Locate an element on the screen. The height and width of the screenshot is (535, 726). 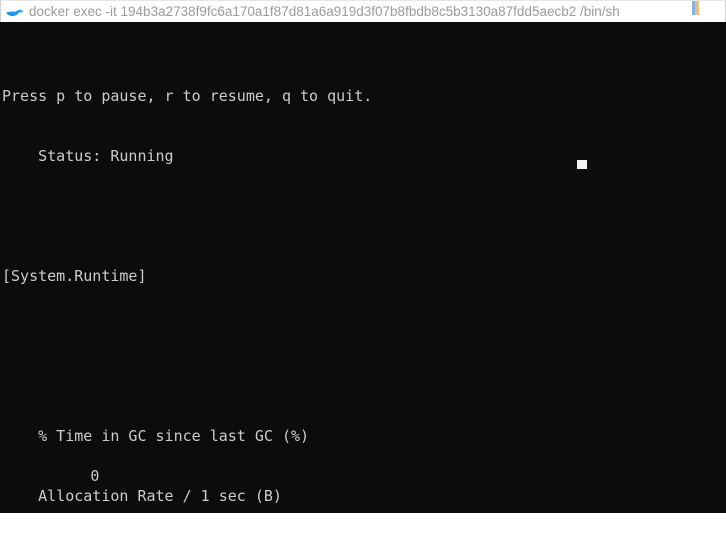
terminal-status-line: Status: Running is located at coordinates (88, 156).